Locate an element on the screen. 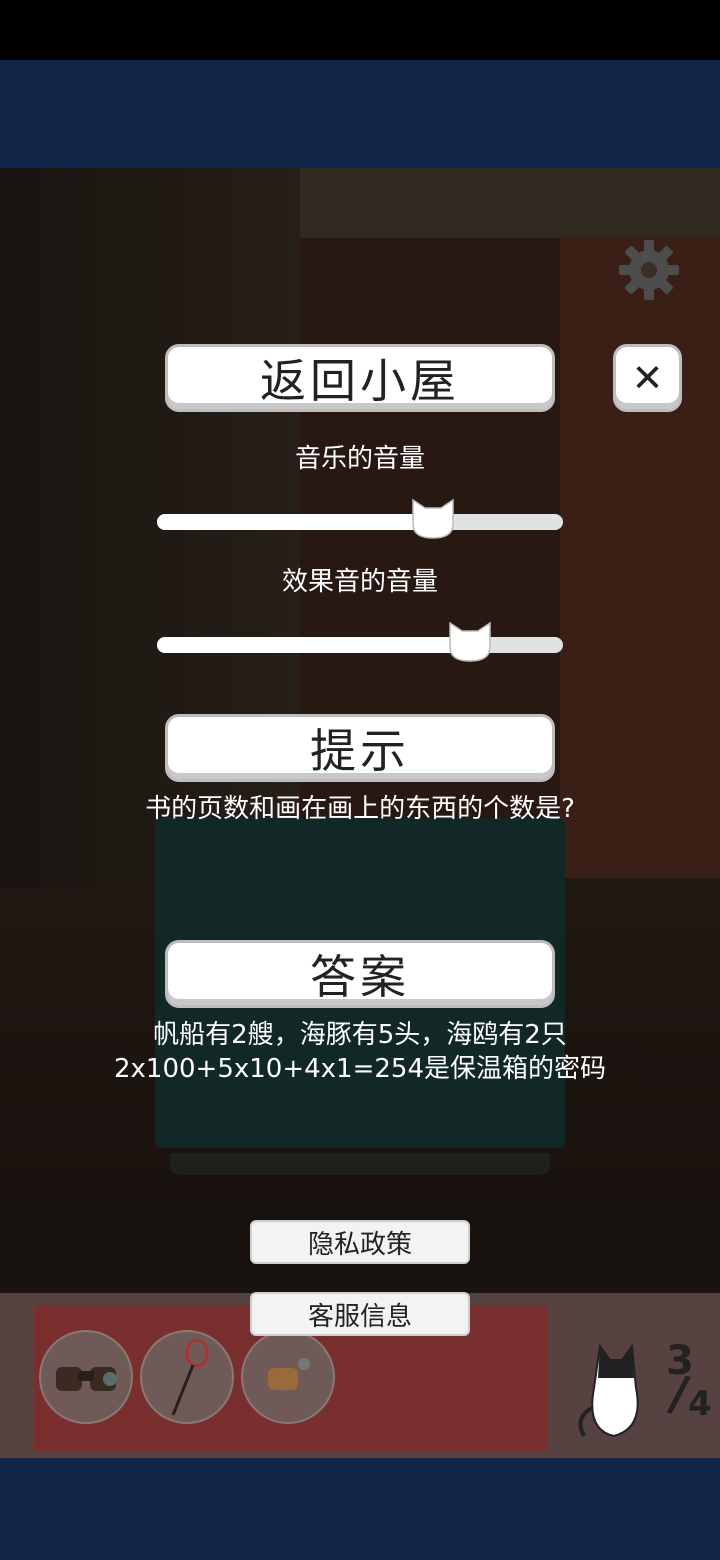  customer-service-button: 客服信息 is located at coordinates (360, 1314).